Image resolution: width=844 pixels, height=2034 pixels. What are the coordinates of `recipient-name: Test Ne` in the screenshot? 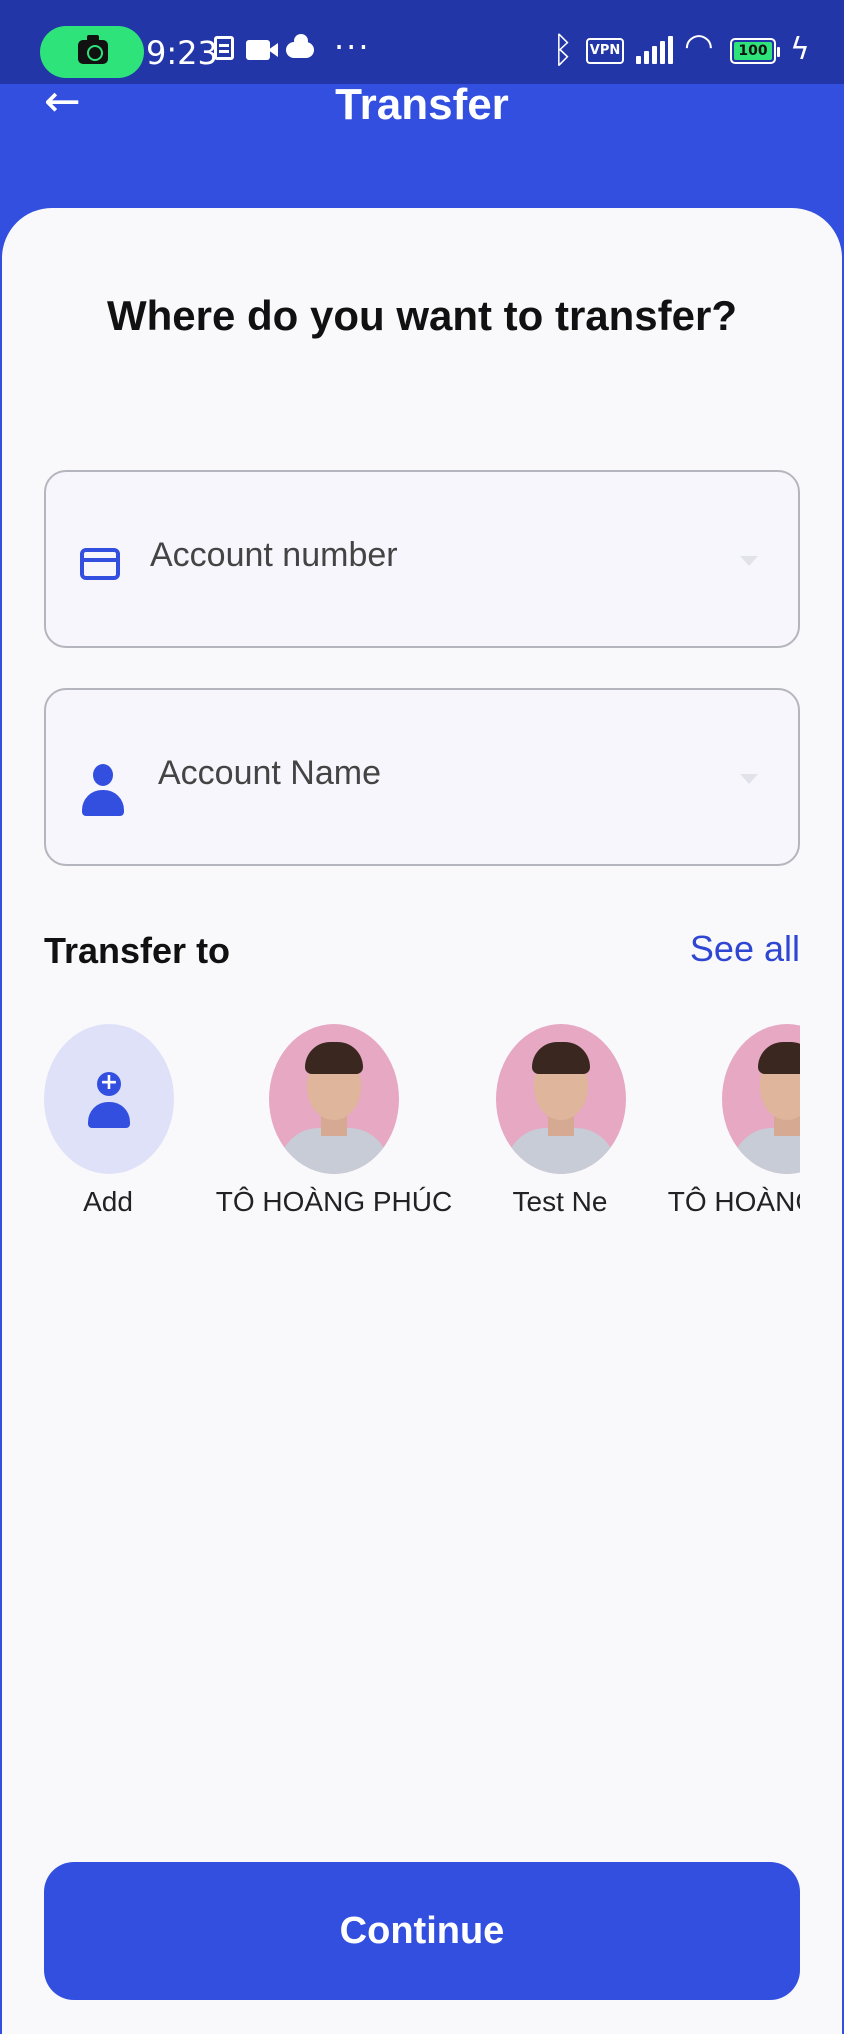 It's located at (560, 1201).